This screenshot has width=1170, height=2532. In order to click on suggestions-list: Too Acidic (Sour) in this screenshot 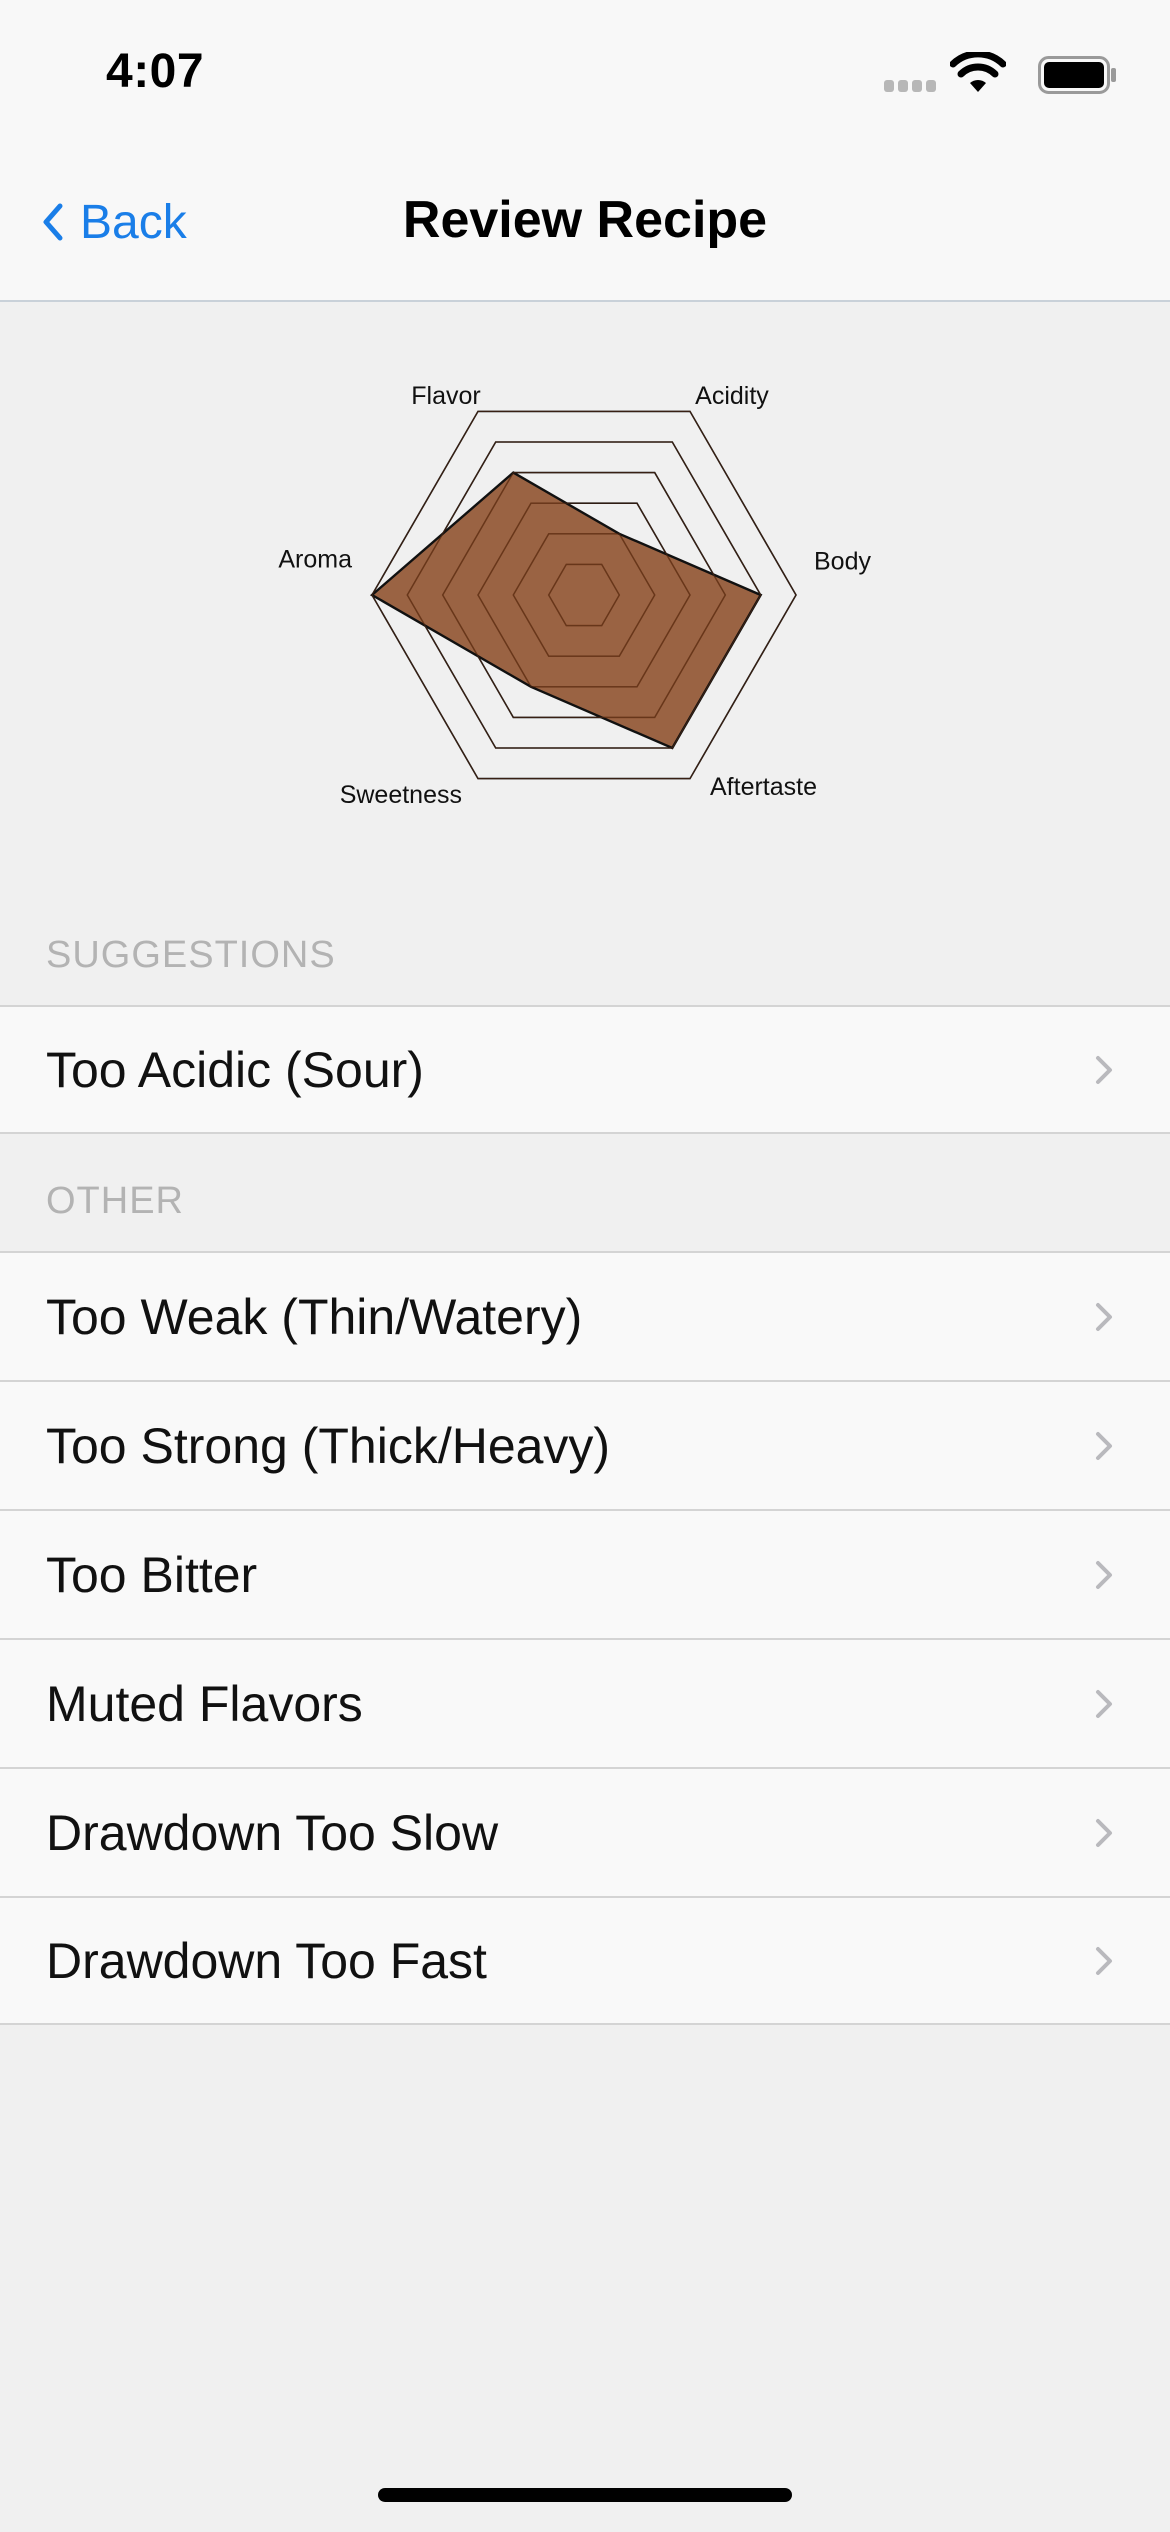, I will do `click(585, 1069)`.